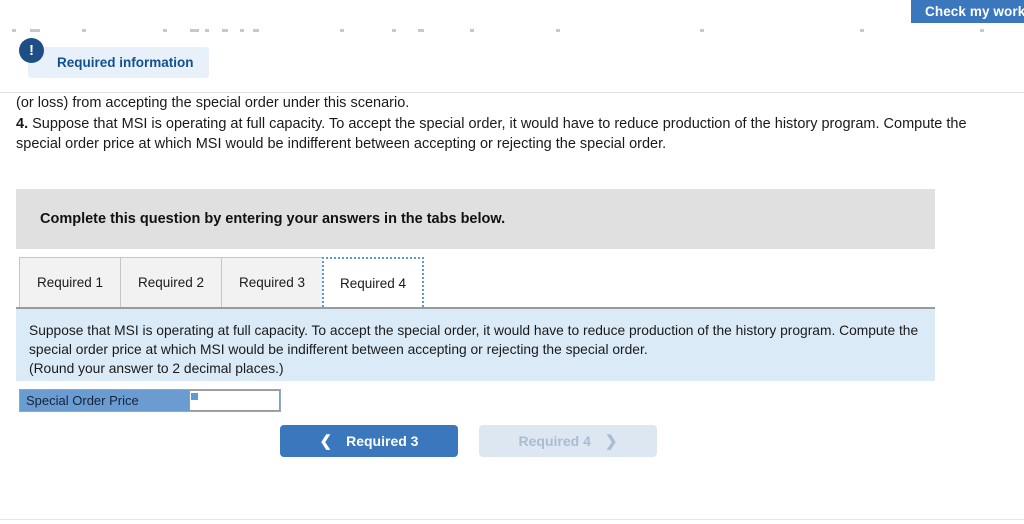  Describe the element at coordinates (104, 400) in the screenshot. I see `special-order-price-label: Special Order Price` at that location.